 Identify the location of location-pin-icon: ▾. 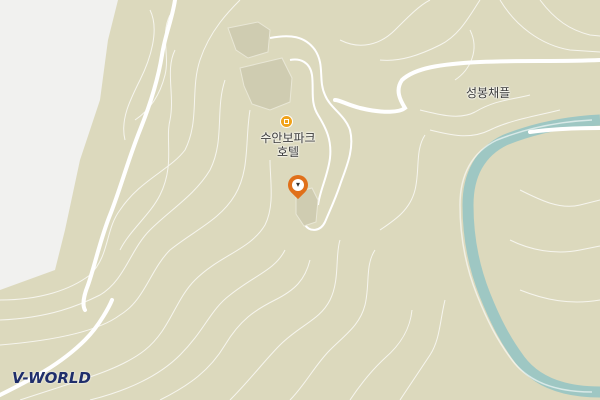
(298, 185).